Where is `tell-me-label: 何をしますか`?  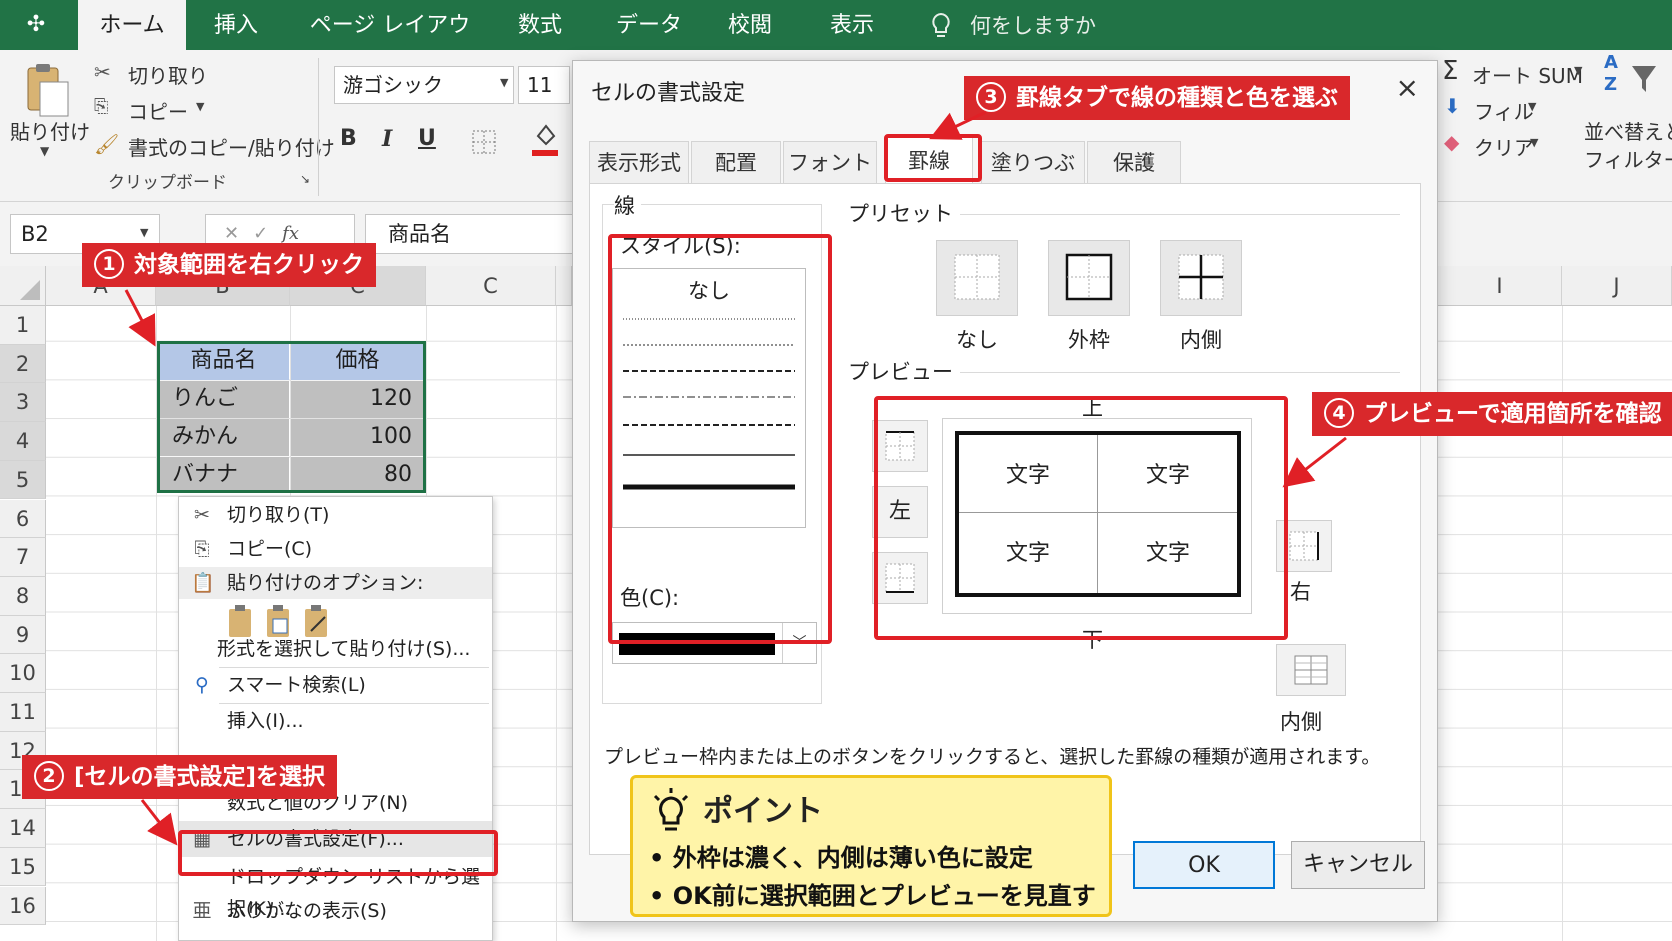 tell-me-label: 何をしますか is located at coordinates (1033, 26).